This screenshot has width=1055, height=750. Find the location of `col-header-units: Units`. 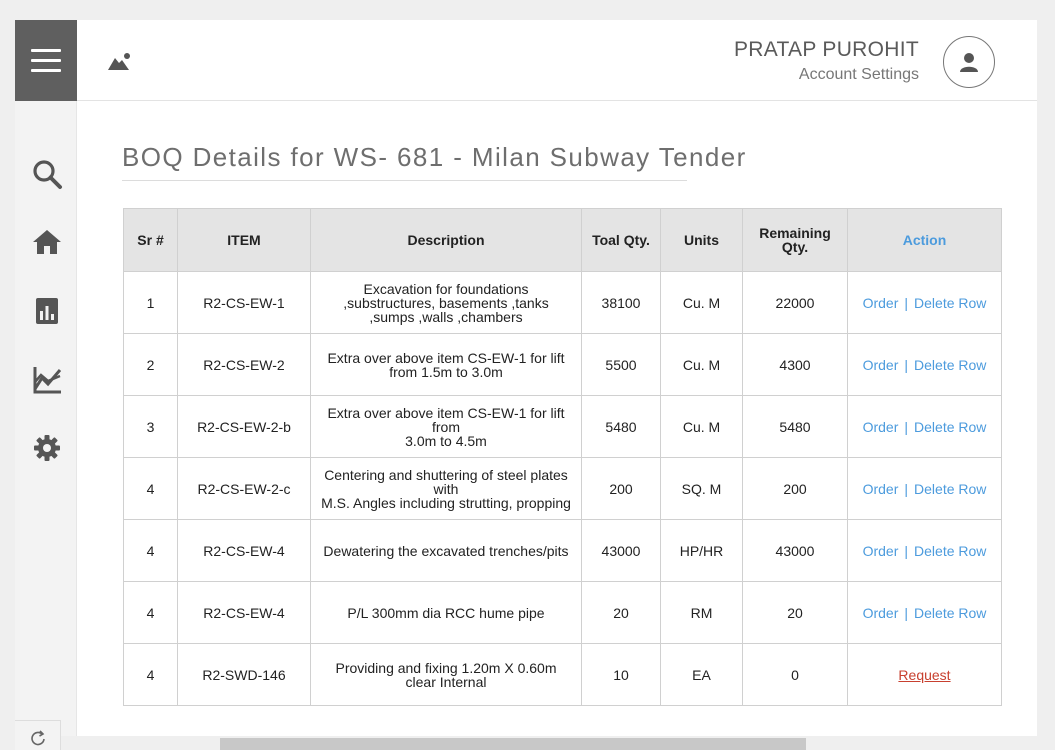

col-header-units: Units is located at coordinates (701, 240).